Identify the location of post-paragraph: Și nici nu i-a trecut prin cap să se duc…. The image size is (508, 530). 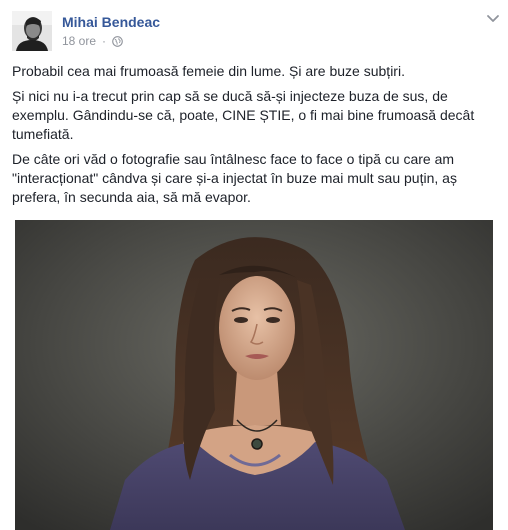
(243, 115).